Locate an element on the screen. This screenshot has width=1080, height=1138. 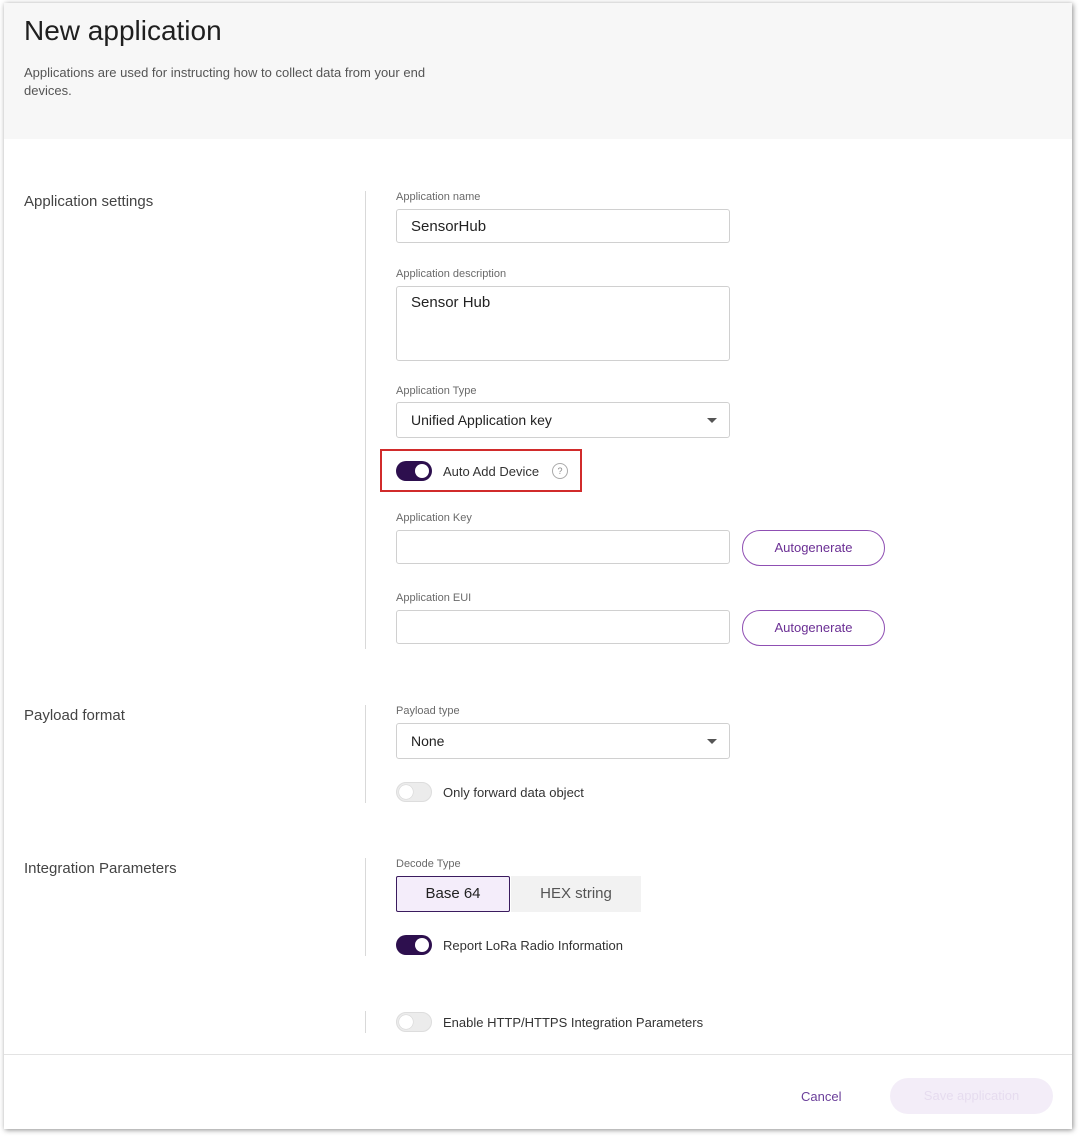
application-eui-label: Application EUI is located at coordinates (434, 598).